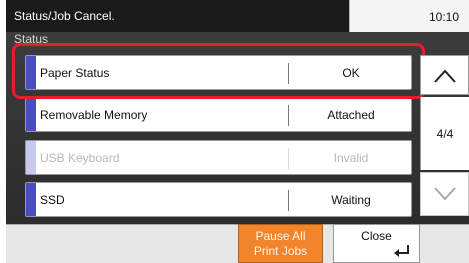 The image size is (469, 263). I want to click on status-row-label: Removable Memory, so click(94, 115).